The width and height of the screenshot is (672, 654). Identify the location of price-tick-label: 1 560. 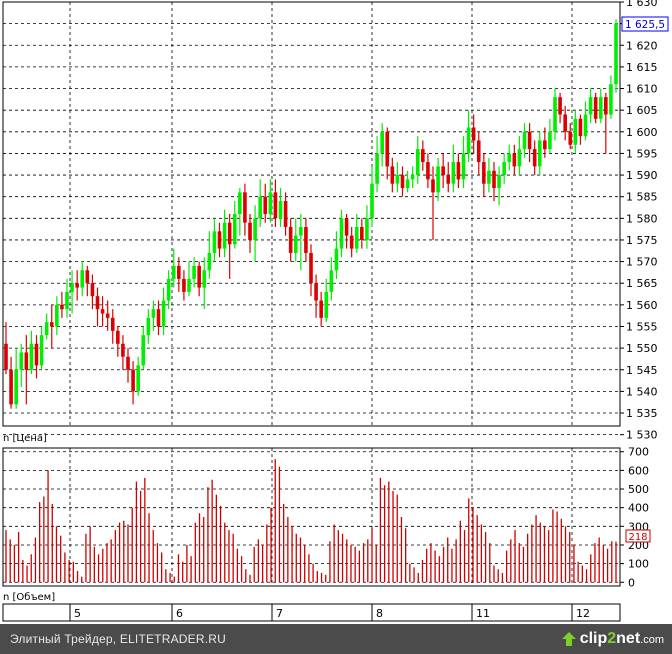
(642, 305).